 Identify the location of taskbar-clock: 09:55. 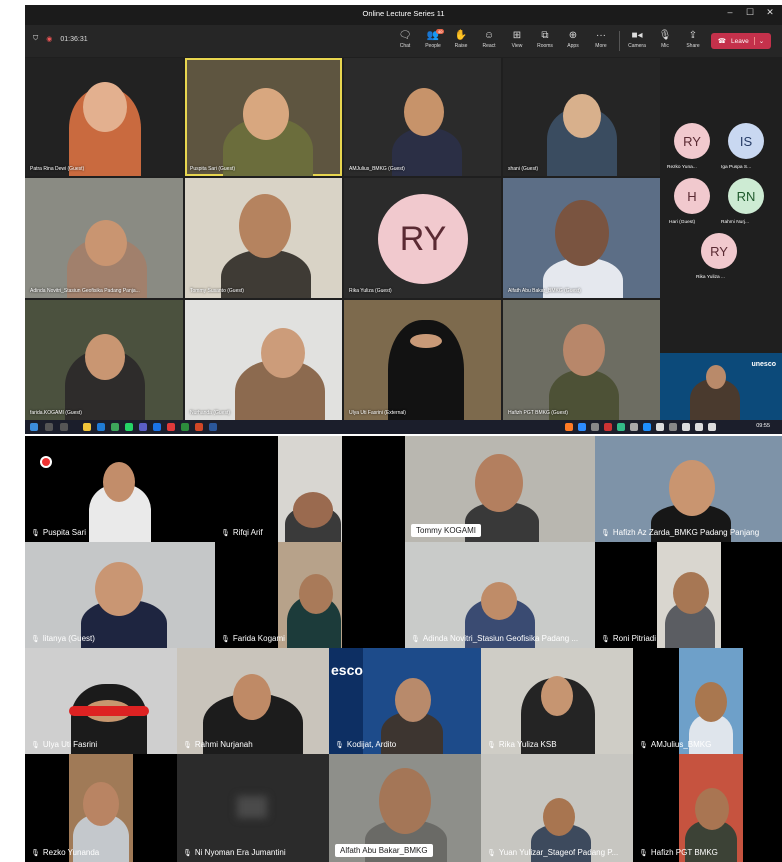
(763, 426).